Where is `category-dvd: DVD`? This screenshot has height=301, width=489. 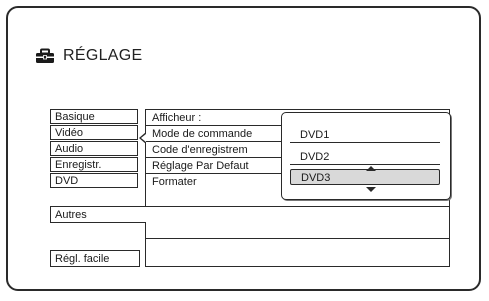 category-dvd: DVD is located at coordinates (94, 180).